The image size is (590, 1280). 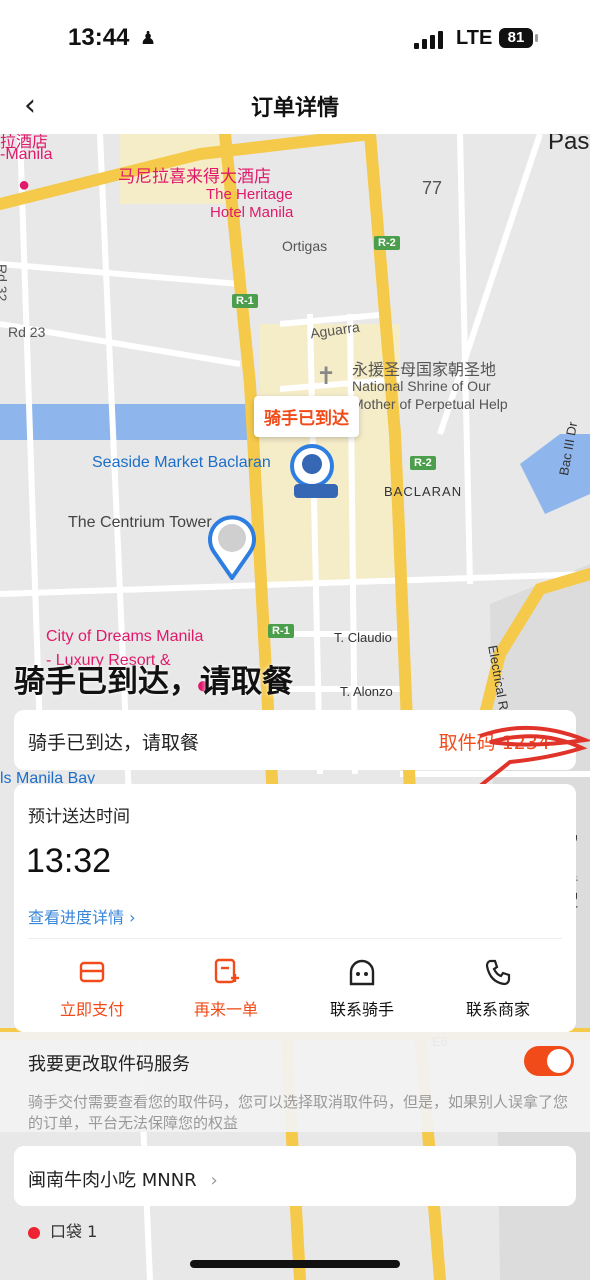 What do you see at coordinates (326, 376) in the screenshot?
I see `church-icon: ✝` at bounding box center [326, 376].